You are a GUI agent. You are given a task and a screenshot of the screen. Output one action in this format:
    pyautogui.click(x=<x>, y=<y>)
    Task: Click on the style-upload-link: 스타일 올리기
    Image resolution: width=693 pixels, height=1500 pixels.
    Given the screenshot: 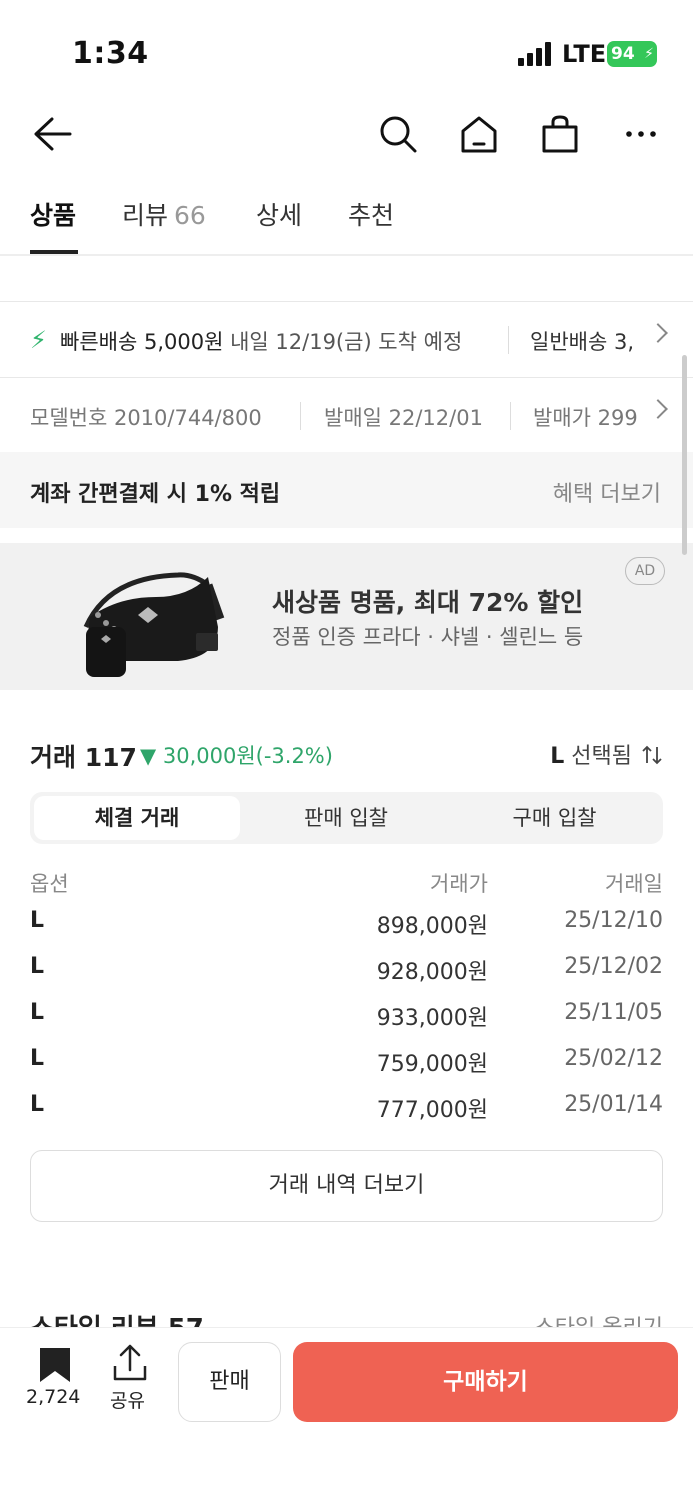 What is the action you would take?
    pyautogui.click(x=599, y=1321)
    